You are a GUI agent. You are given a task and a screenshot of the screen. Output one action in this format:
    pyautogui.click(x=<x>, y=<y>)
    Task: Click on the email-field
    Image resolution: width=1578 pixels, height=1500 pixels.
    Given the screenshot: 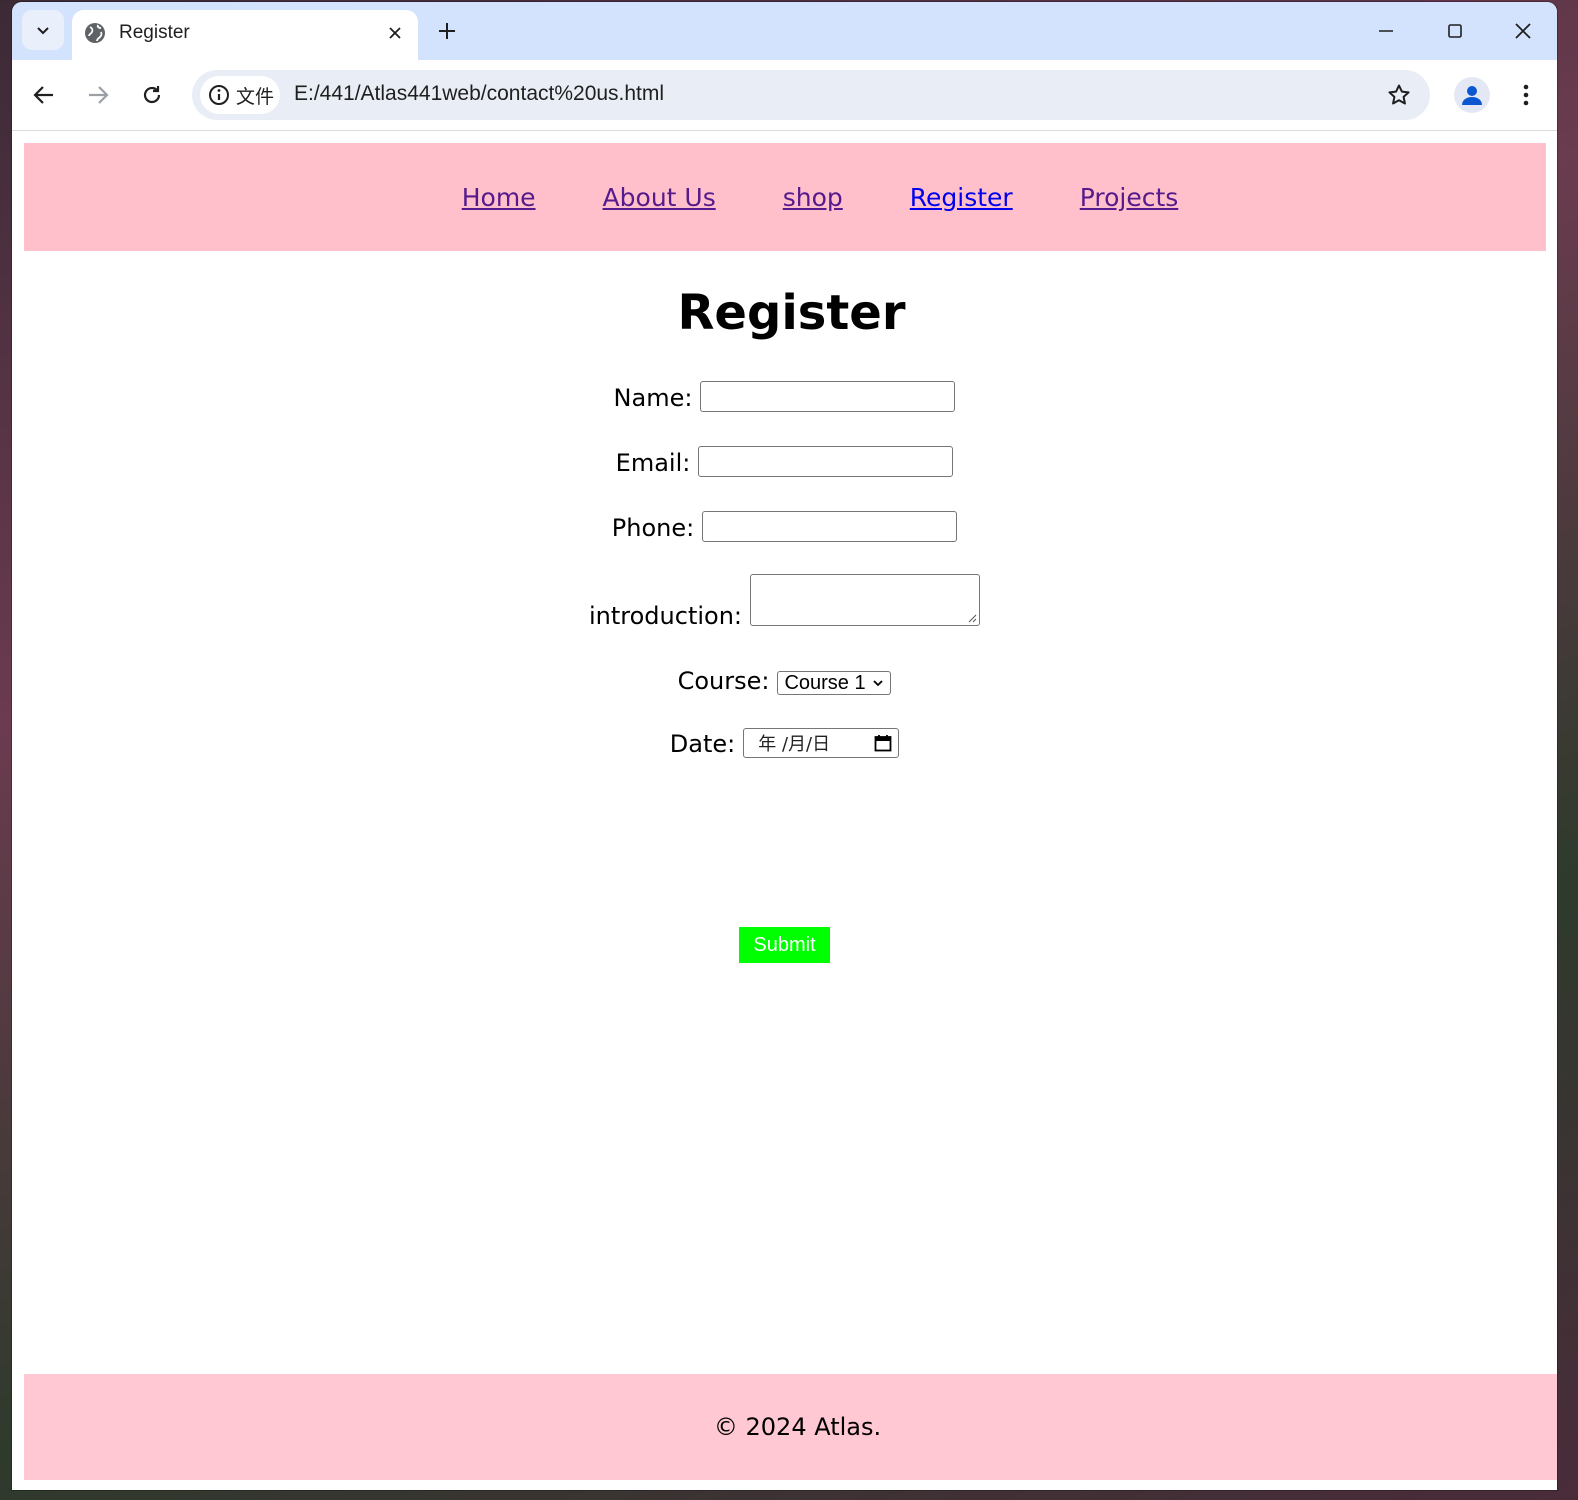 What is the action you would take?
    pyautogui.click(x=826, y=461)
    